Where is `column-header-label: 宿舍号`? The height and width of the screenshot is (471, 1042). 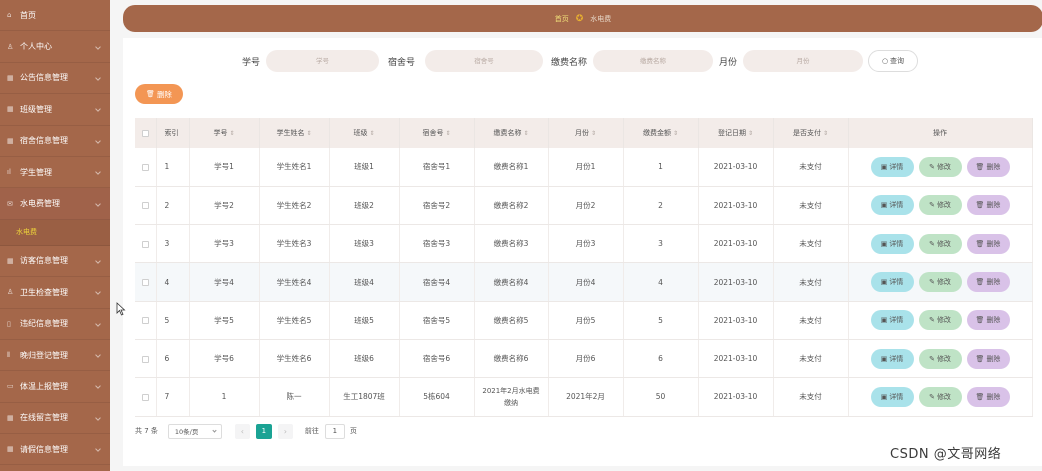
column-header-label: 宿舍号 is located at coordinates (432, 133).